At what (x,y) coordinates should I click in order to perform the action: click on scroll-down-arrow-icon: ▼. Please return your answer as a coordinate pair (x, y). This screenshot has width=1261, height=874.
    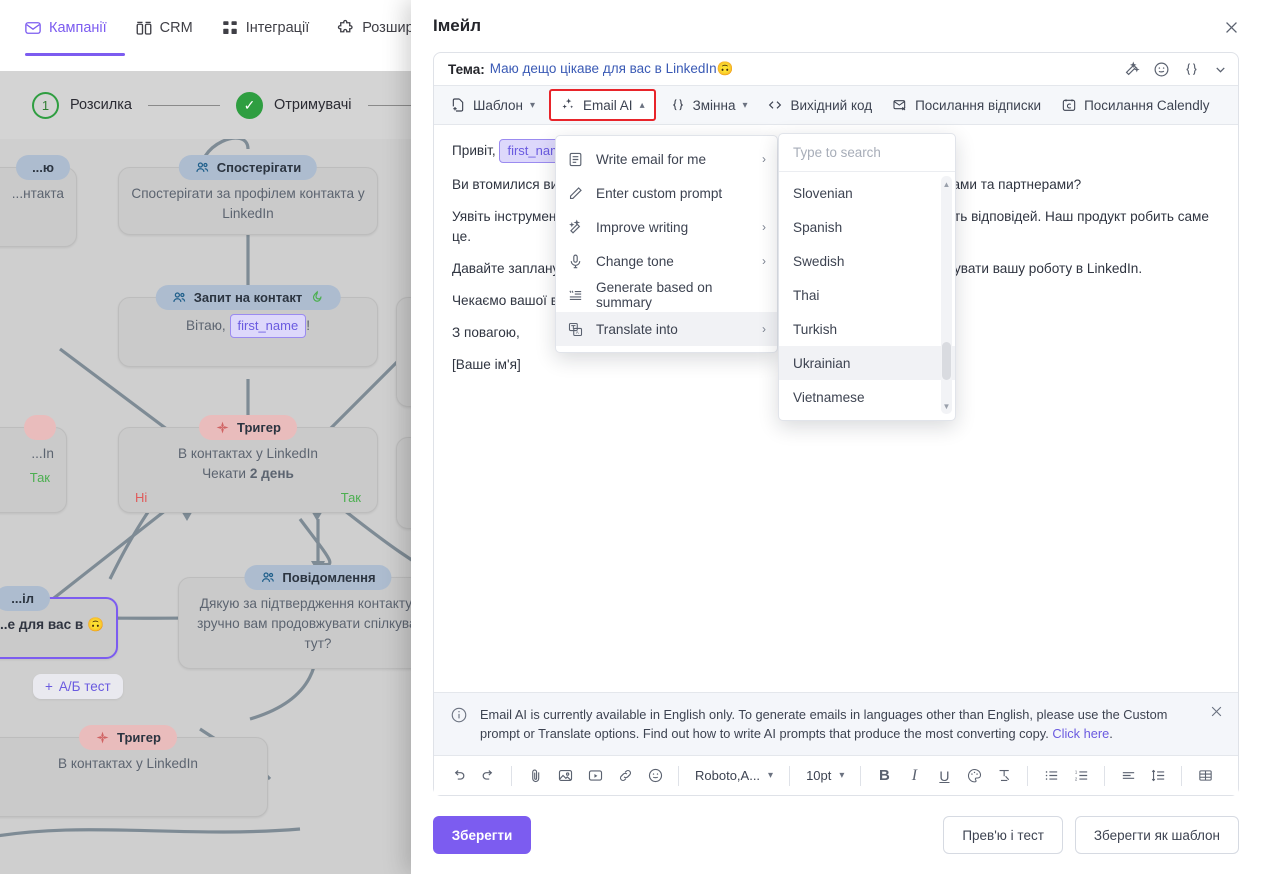
    Looking at the image, I should click on (946, 406).